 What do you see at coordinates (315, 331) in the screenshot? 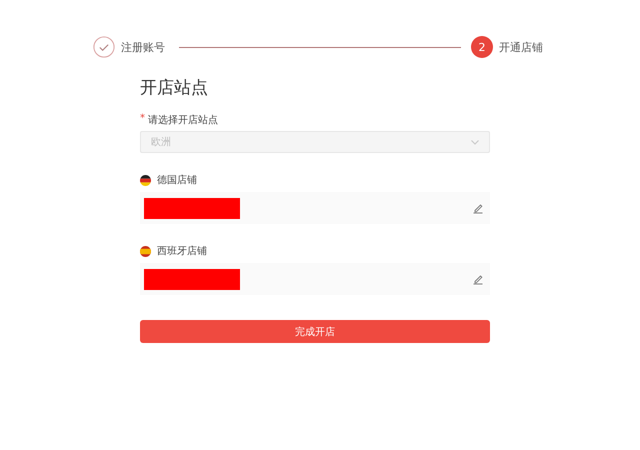
I see `complete-button: 完成开店` at bounding box center [315, 331].